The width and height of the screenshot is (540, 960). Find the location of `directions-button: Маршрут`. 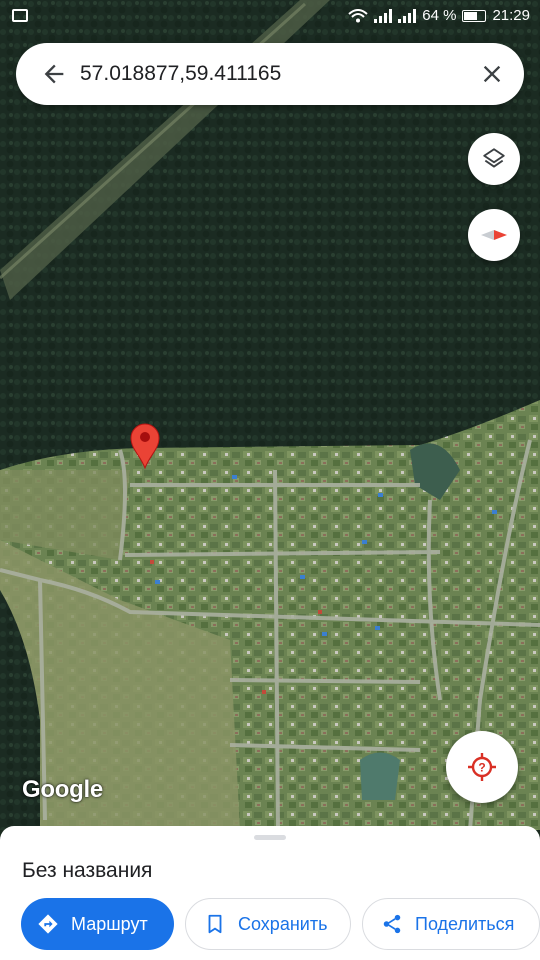

directions-button: Маршрут is located at coordinates (97, 924).